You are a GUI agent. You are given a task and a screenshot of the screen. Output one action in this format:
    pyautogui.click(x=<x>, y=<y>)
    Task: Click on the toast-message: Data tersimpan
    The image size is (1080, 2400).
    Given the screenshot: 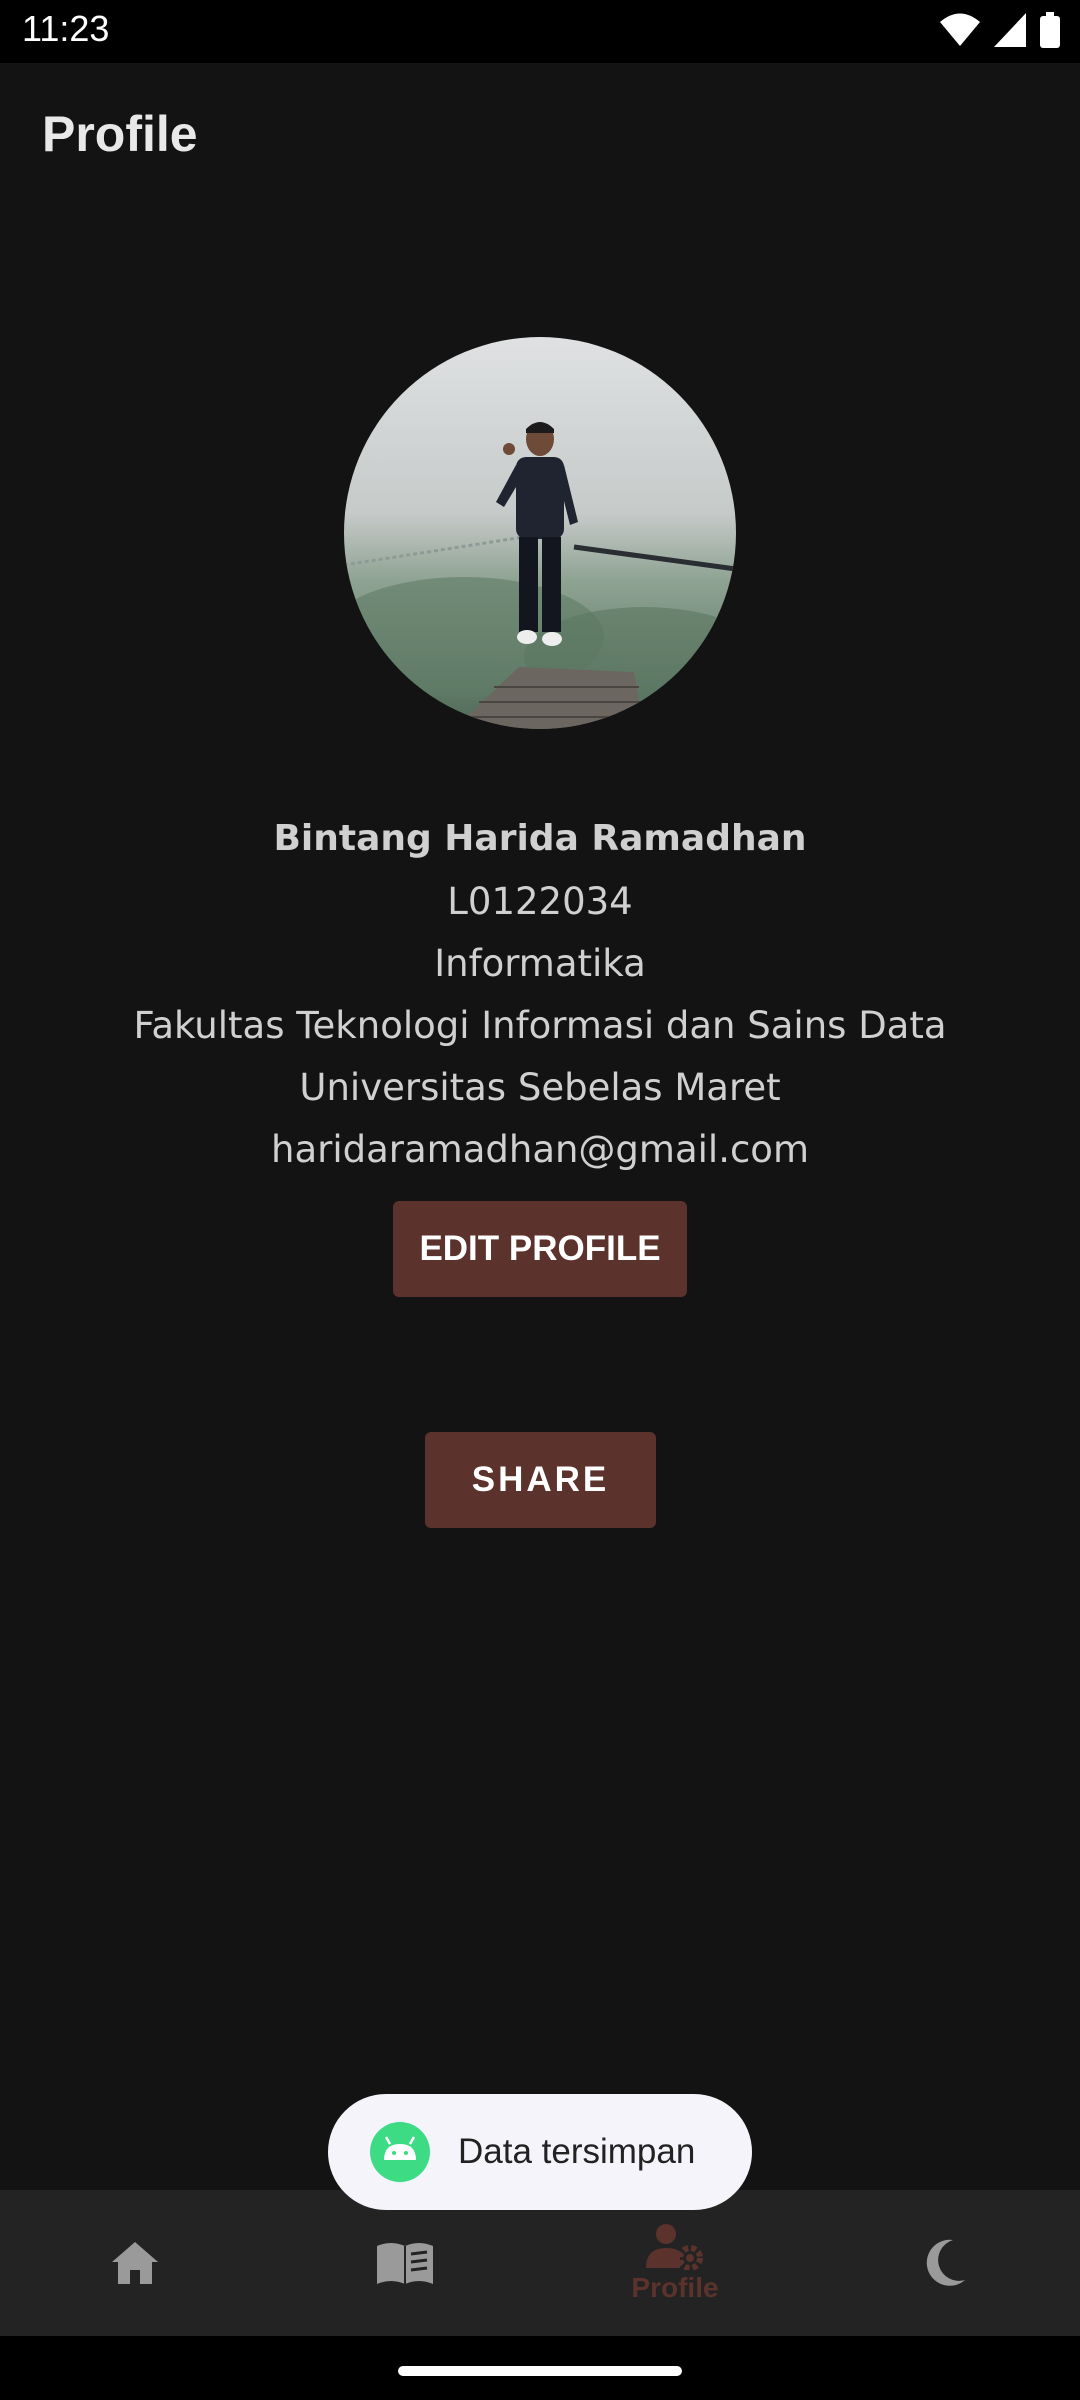 What is the action you would take?
    pyautogui.click(x=577, y=2151)
    